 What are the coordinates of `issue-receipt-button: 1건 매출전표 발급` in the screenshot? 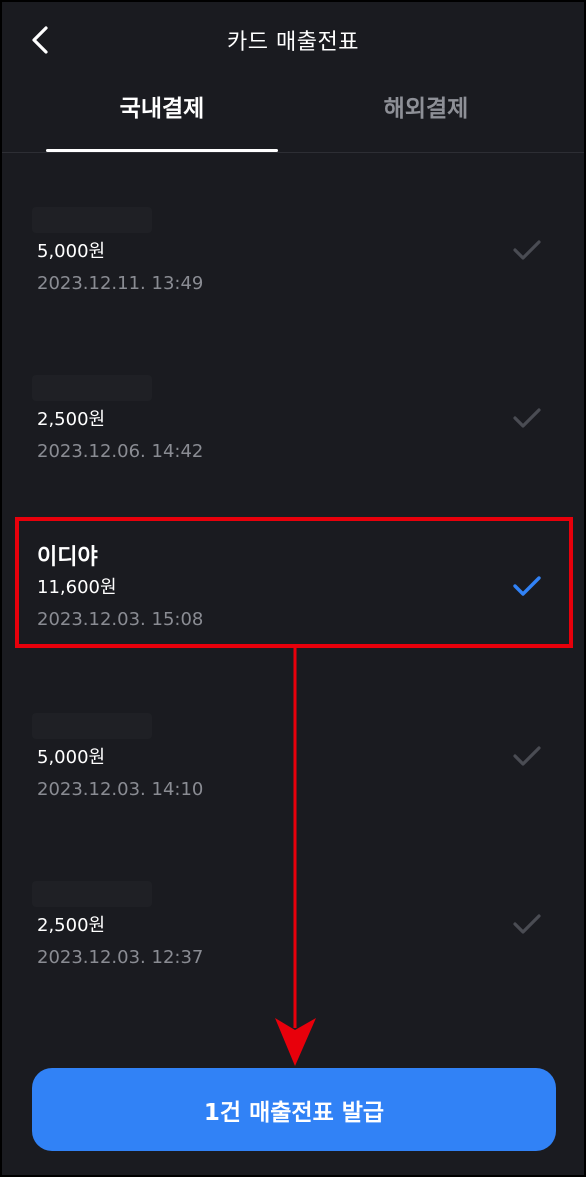 It's located at (294, 1109).